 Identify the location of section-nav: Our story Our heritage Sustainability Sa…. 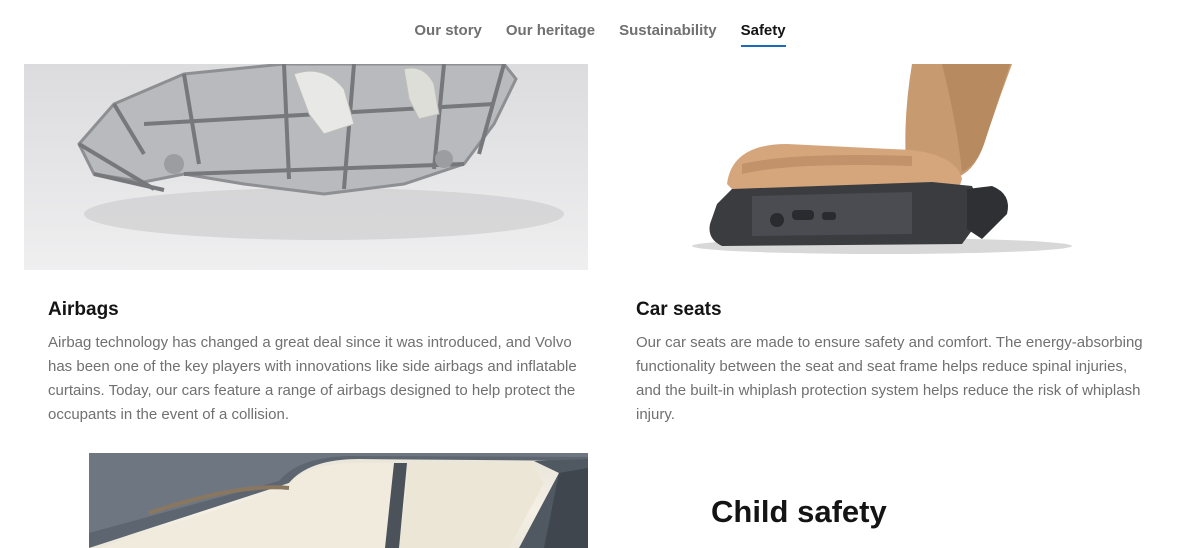
(600, 32).